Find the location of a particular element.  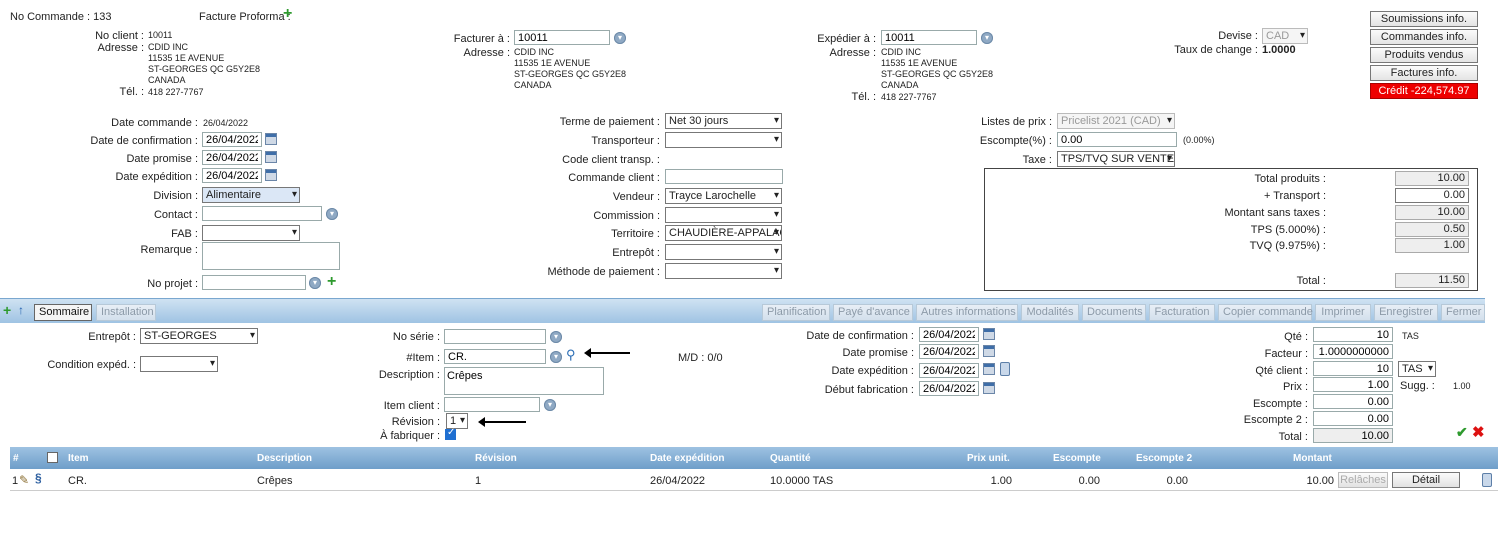

edit-pencil-icon: ✎ is located at coordinates (24, 480).